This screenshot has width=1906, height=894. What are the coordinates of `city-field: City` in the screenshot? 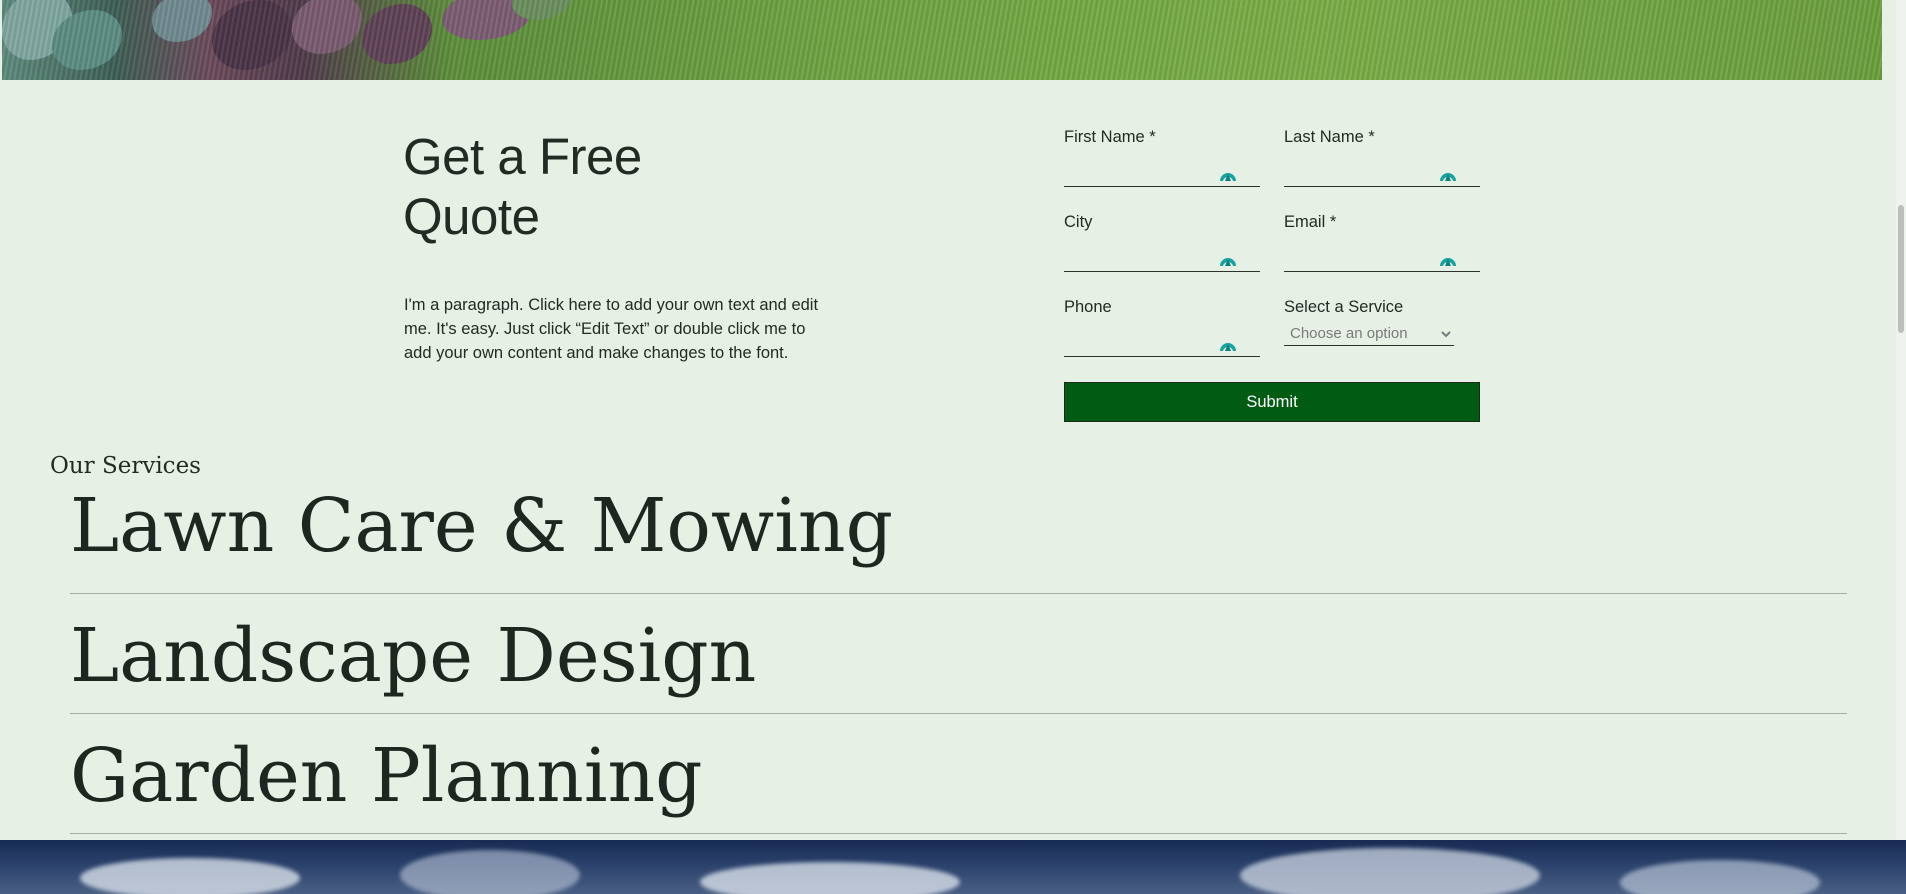 It's located at (1162, 242).